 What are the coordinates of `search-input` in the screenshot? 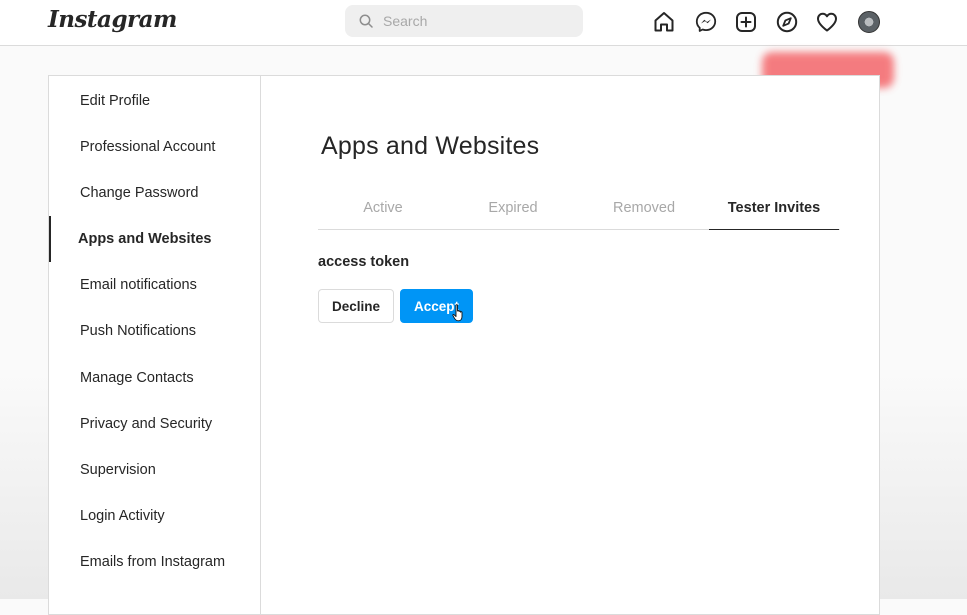 It's located at (478, 21).